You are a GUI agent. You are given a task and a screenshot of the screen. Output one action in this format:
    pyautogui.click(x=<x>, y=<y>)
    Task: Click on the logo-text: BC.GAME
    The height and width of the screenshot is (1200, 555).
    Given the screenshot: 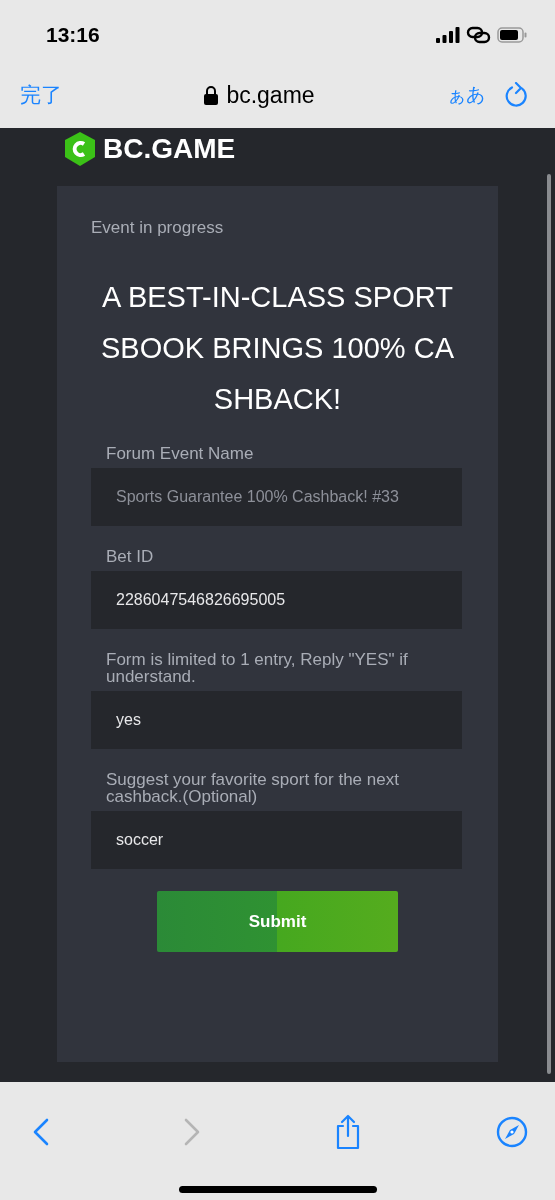 What is the action you would take?
    pyautogui.click(x=169, y=149)
    